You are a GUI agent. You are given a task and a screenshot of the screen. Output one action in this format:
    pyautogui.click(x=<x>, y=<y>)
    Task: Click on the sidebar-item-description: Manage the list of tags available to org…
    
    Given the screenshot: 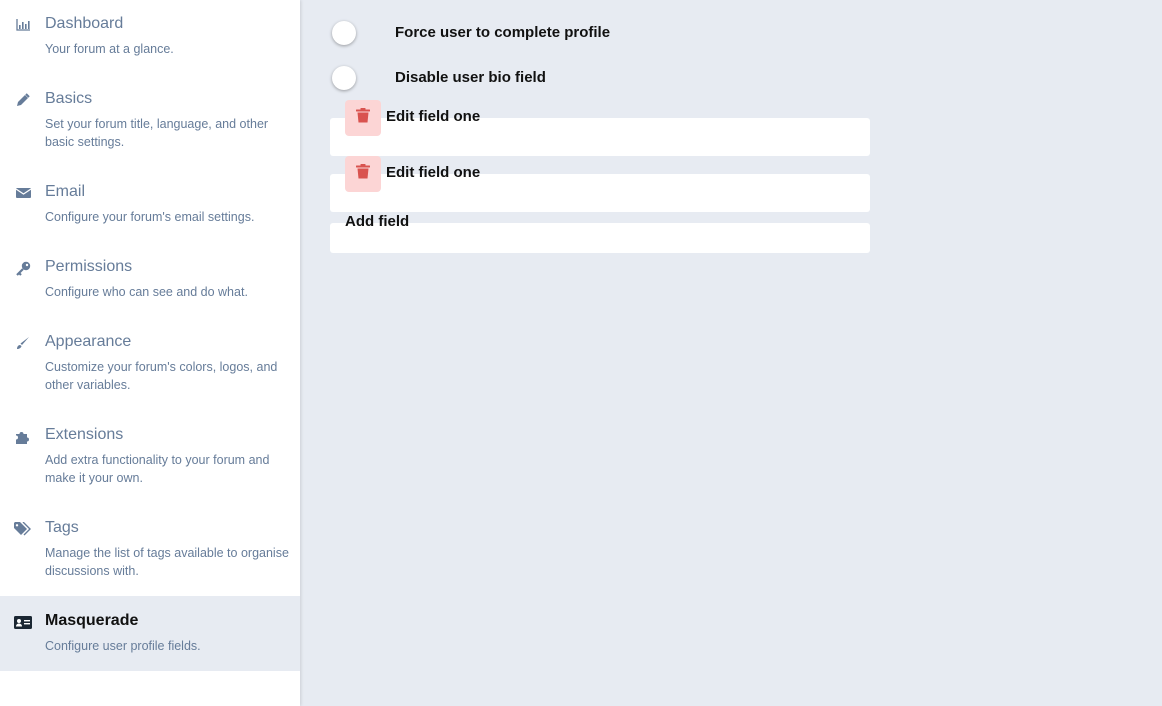 What is the action you would take?
    pyautogui.click(x=167, y=562)
    